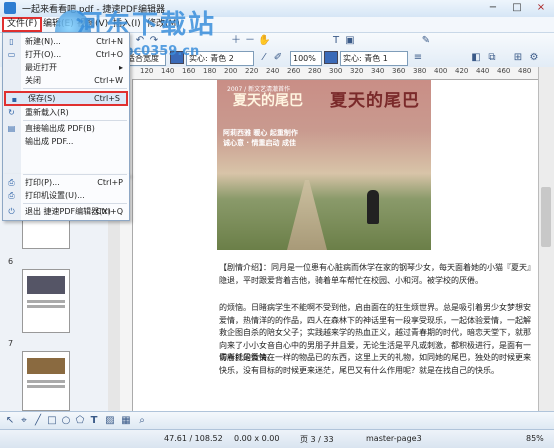  What do you see at coordinates (11, 112) in the screenshot?
I see `reload-icon: ↻` at bounding box center [11, 112].